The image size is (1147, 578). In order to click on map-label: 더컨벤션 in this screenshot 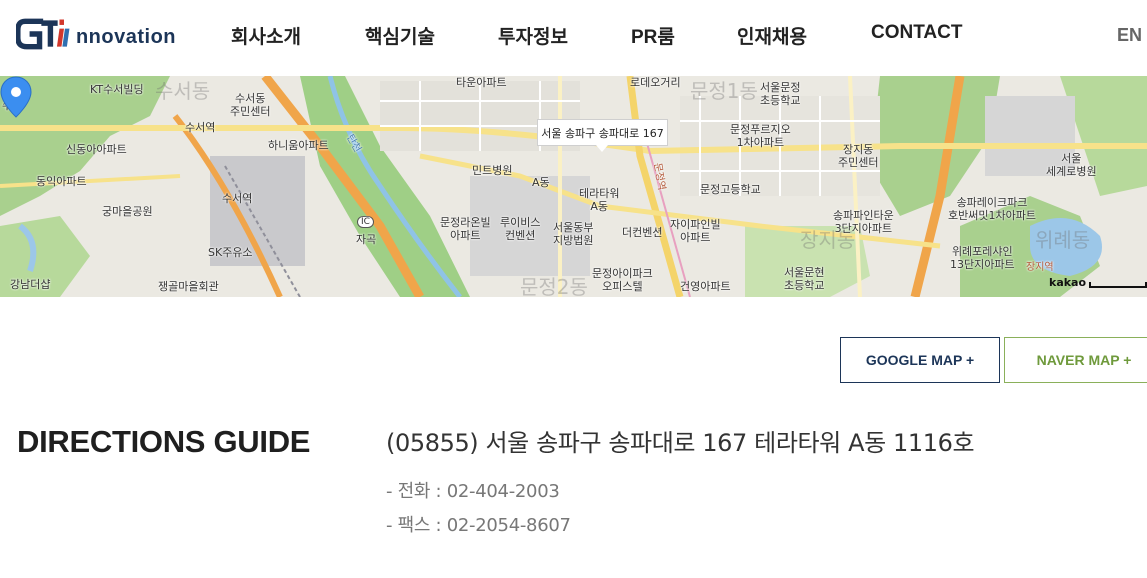, I will do `click(642, 232)`.